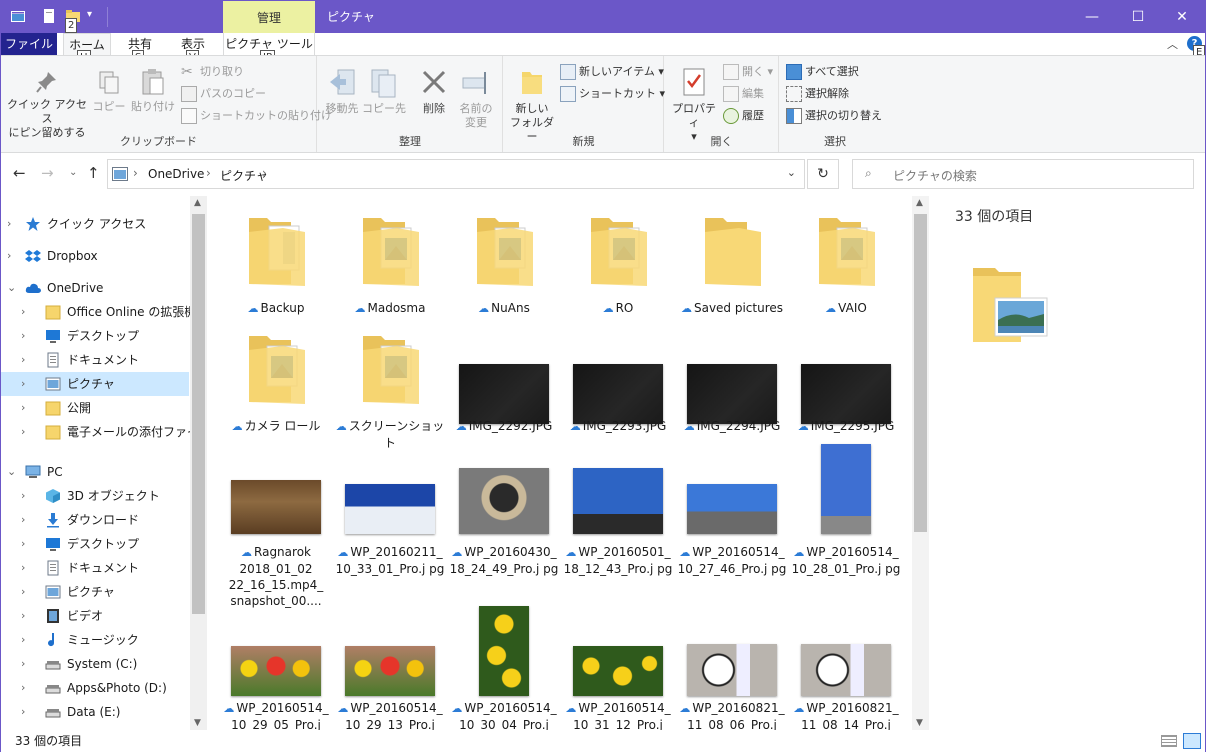  Describe the element at coordinates (19, 173) in the screenshot. I see `back-icon: ←` at that location.